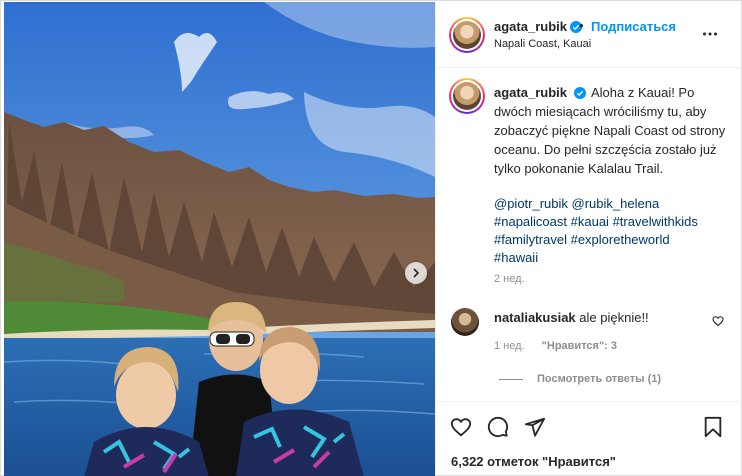 This screenshot has height=476, width=742. What do you see at coordinates (535, 317) in the screenshot?
I see `commenter-username: nataliakusiak` at bounding box center [535, 317].